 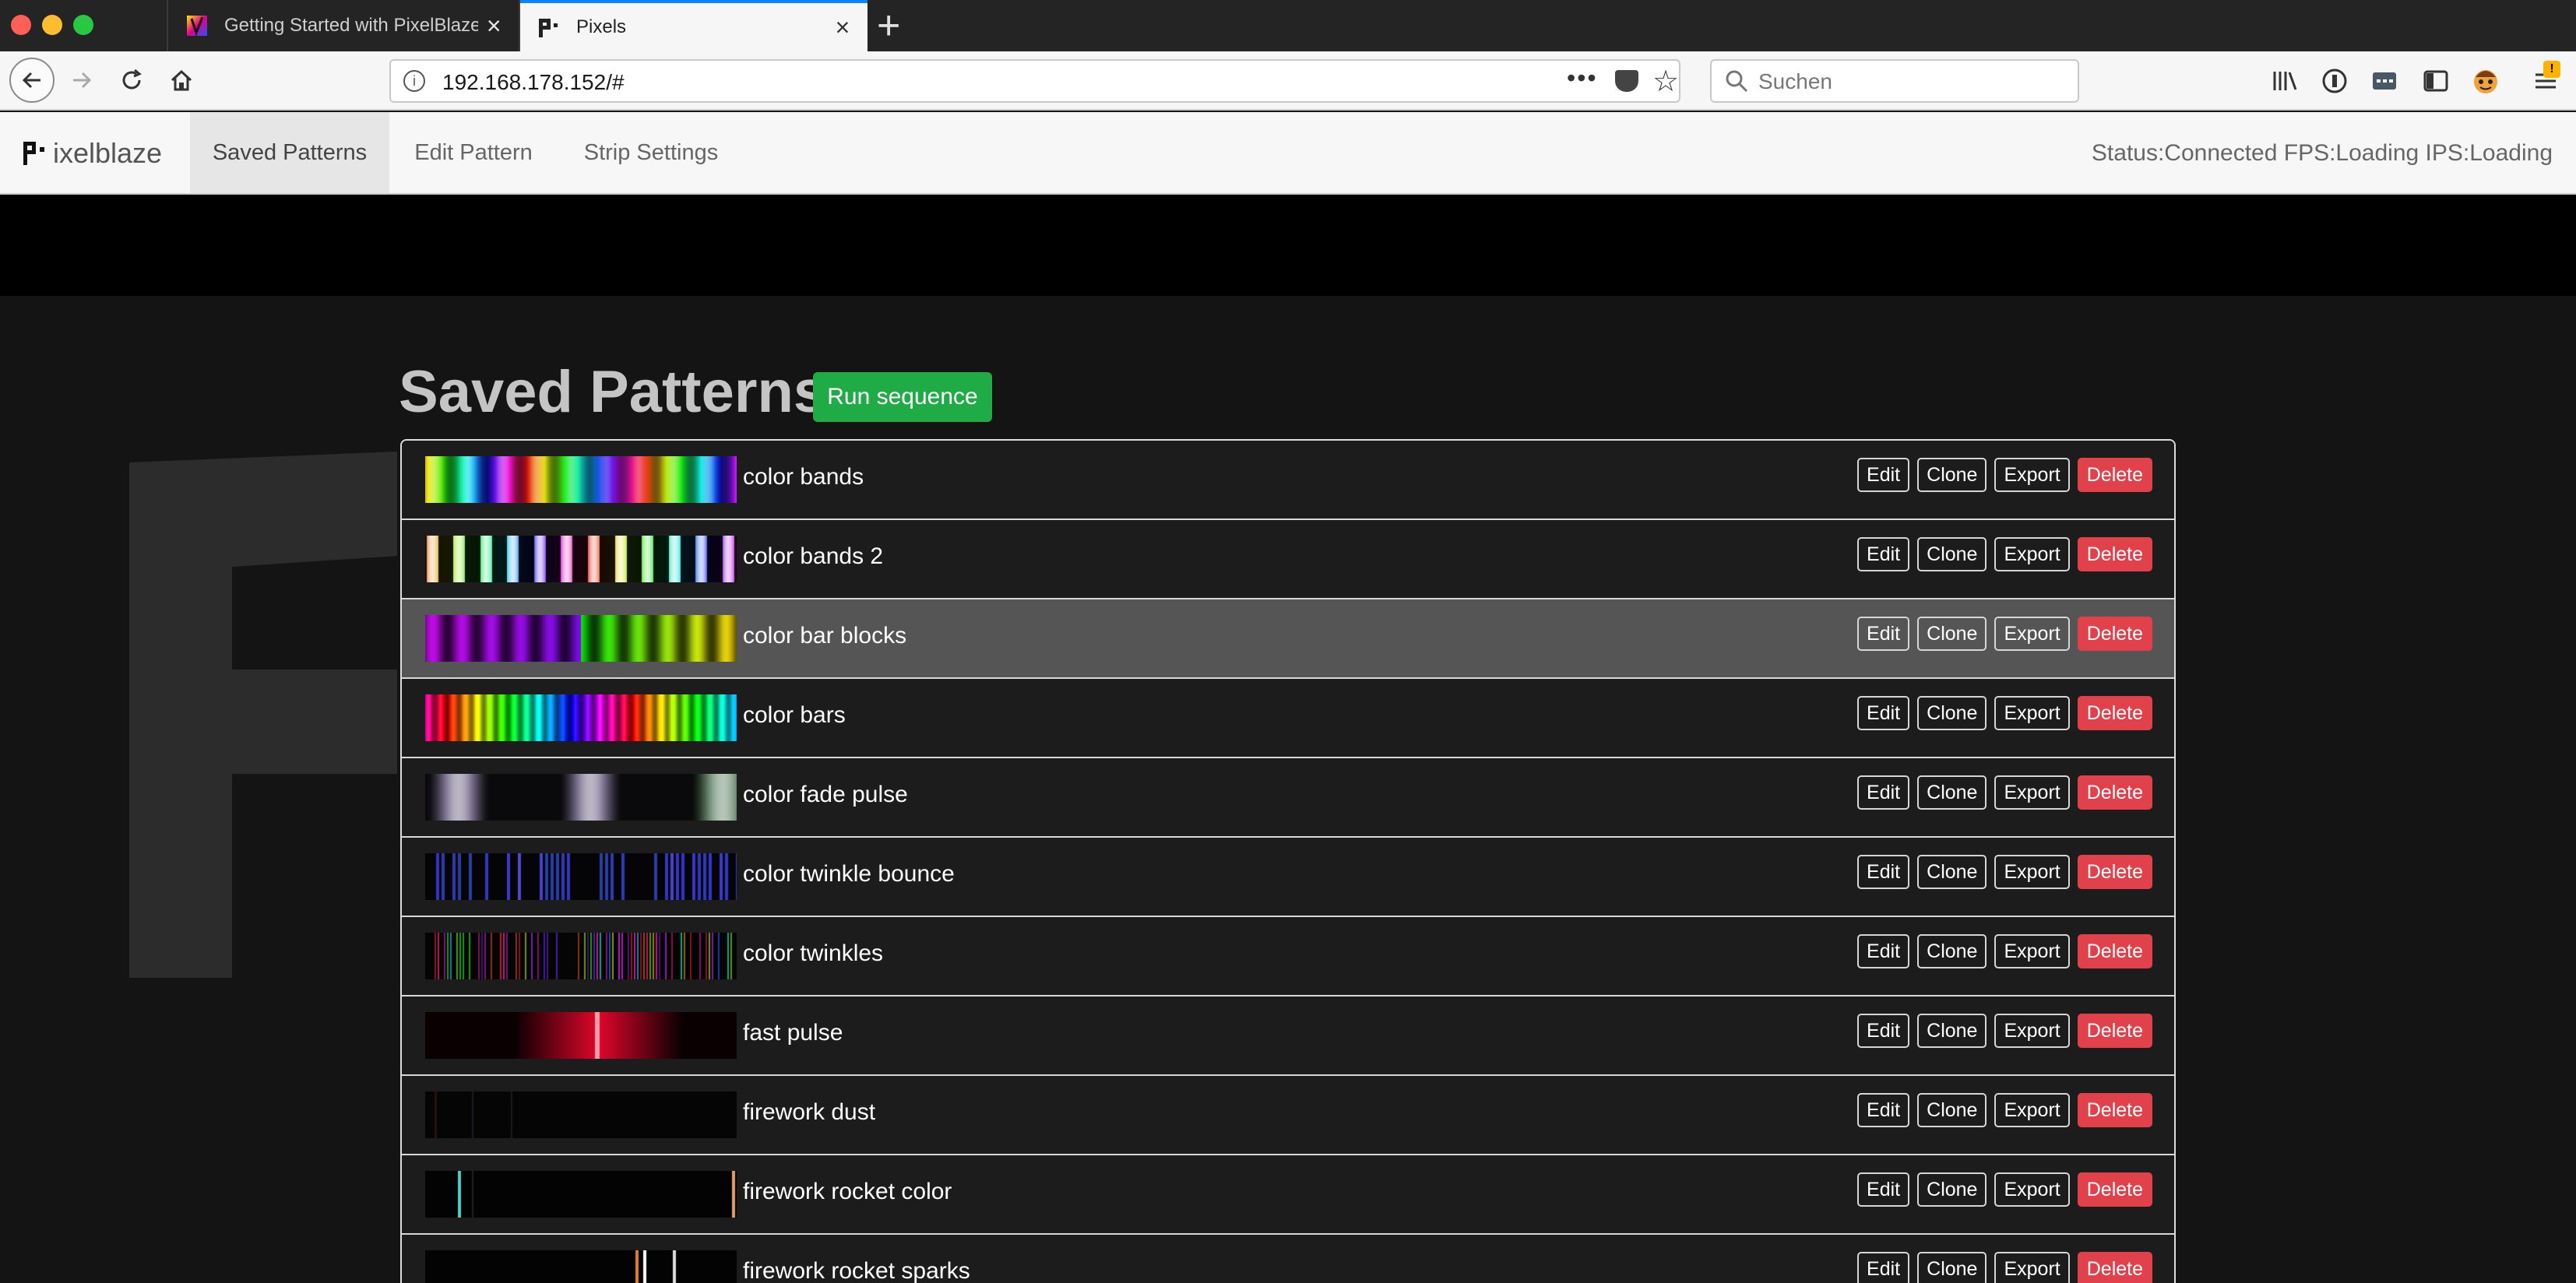 I want to click on search-input, so click(x=1914, y=82).